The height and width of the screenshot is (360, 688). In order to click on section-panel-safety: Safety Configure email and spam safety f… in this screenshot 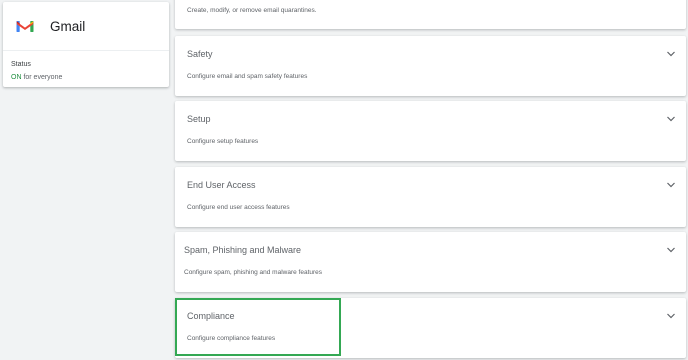, I will do `click(430, 66)`.